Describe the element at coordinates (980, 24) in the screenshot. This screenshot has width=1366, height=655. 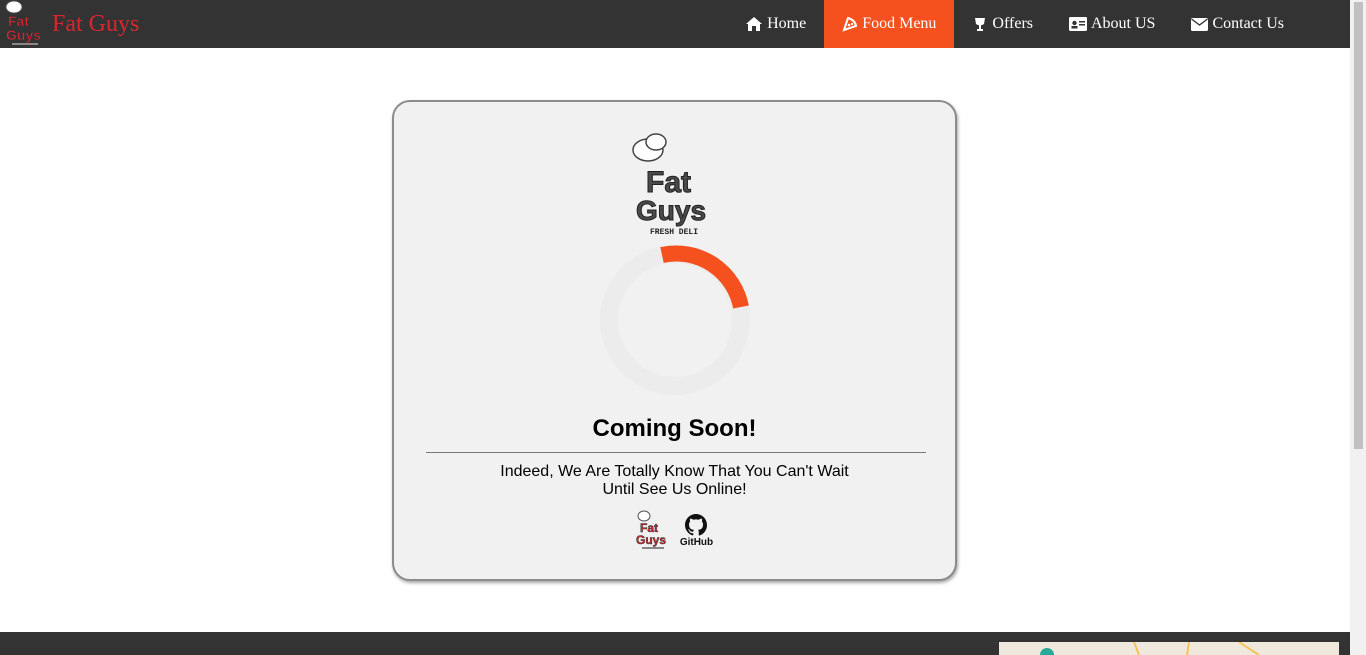
I see `trophy-icon` at that location.